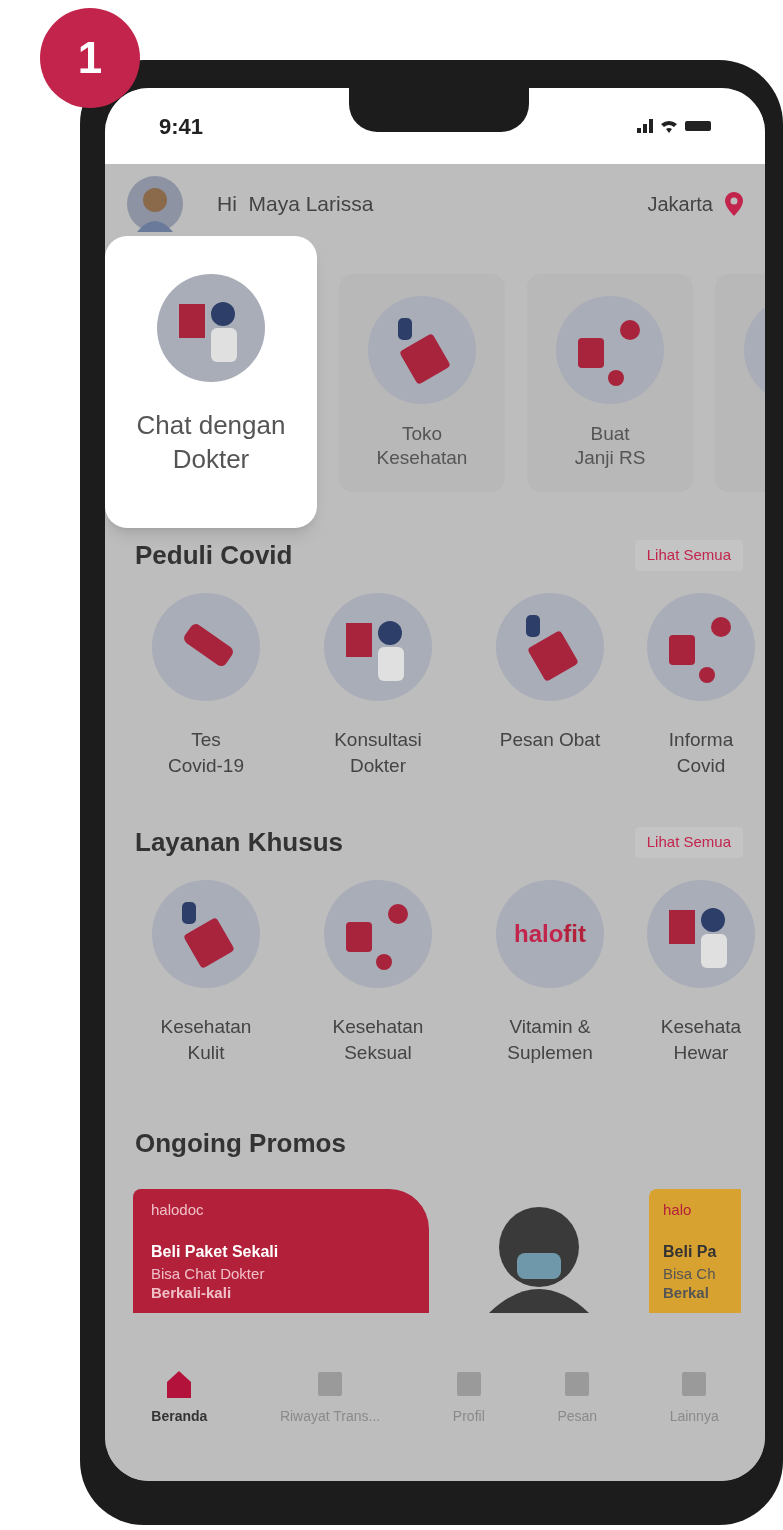 This screenshot has height=1530, width=783. What do you see at coordinates (701, 1040) in the screenshot?
I see `service-label: Kesehata Hewar` at bounding box center [701, 1040].